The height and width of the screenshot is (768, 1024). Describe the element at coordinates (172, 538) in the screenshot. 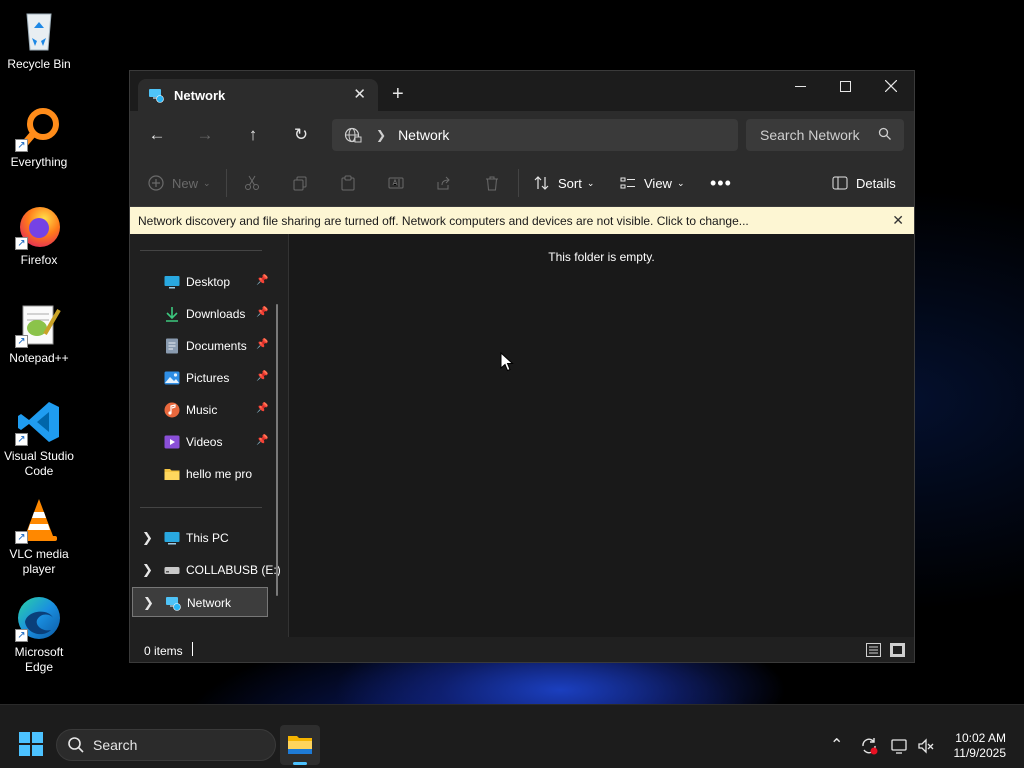

I see `computer-icon` at that location.